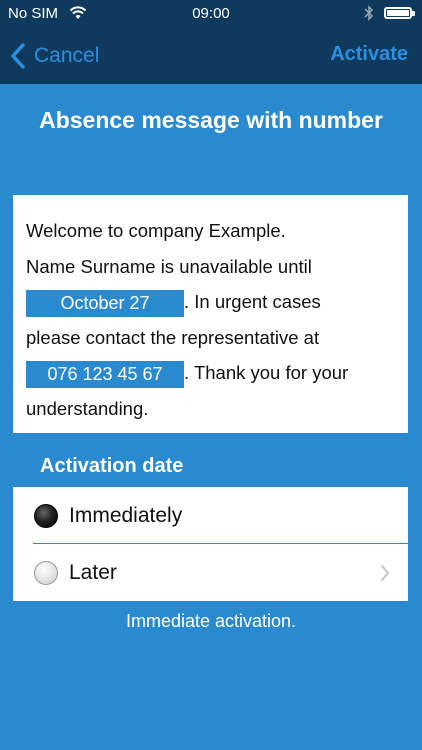 This screenshot has width=422, height=750. I want to click on chevron-left-icon, so click(18, 56).